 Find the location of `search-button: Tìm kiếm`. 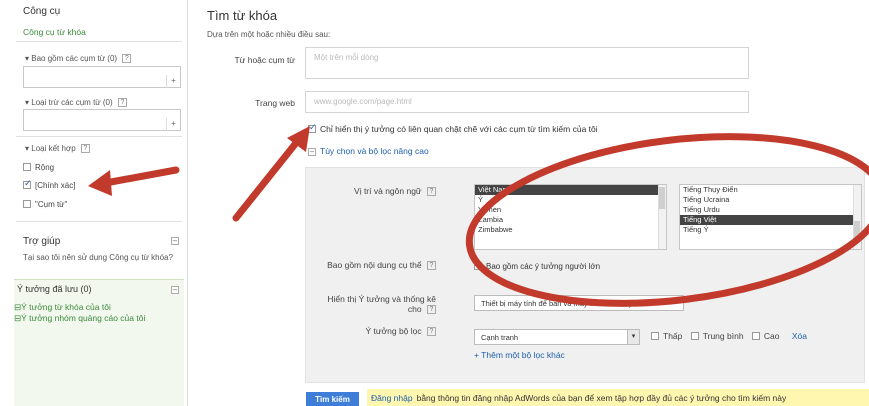

search-button: Tìm kiếm is located at coordinates (332, 399).